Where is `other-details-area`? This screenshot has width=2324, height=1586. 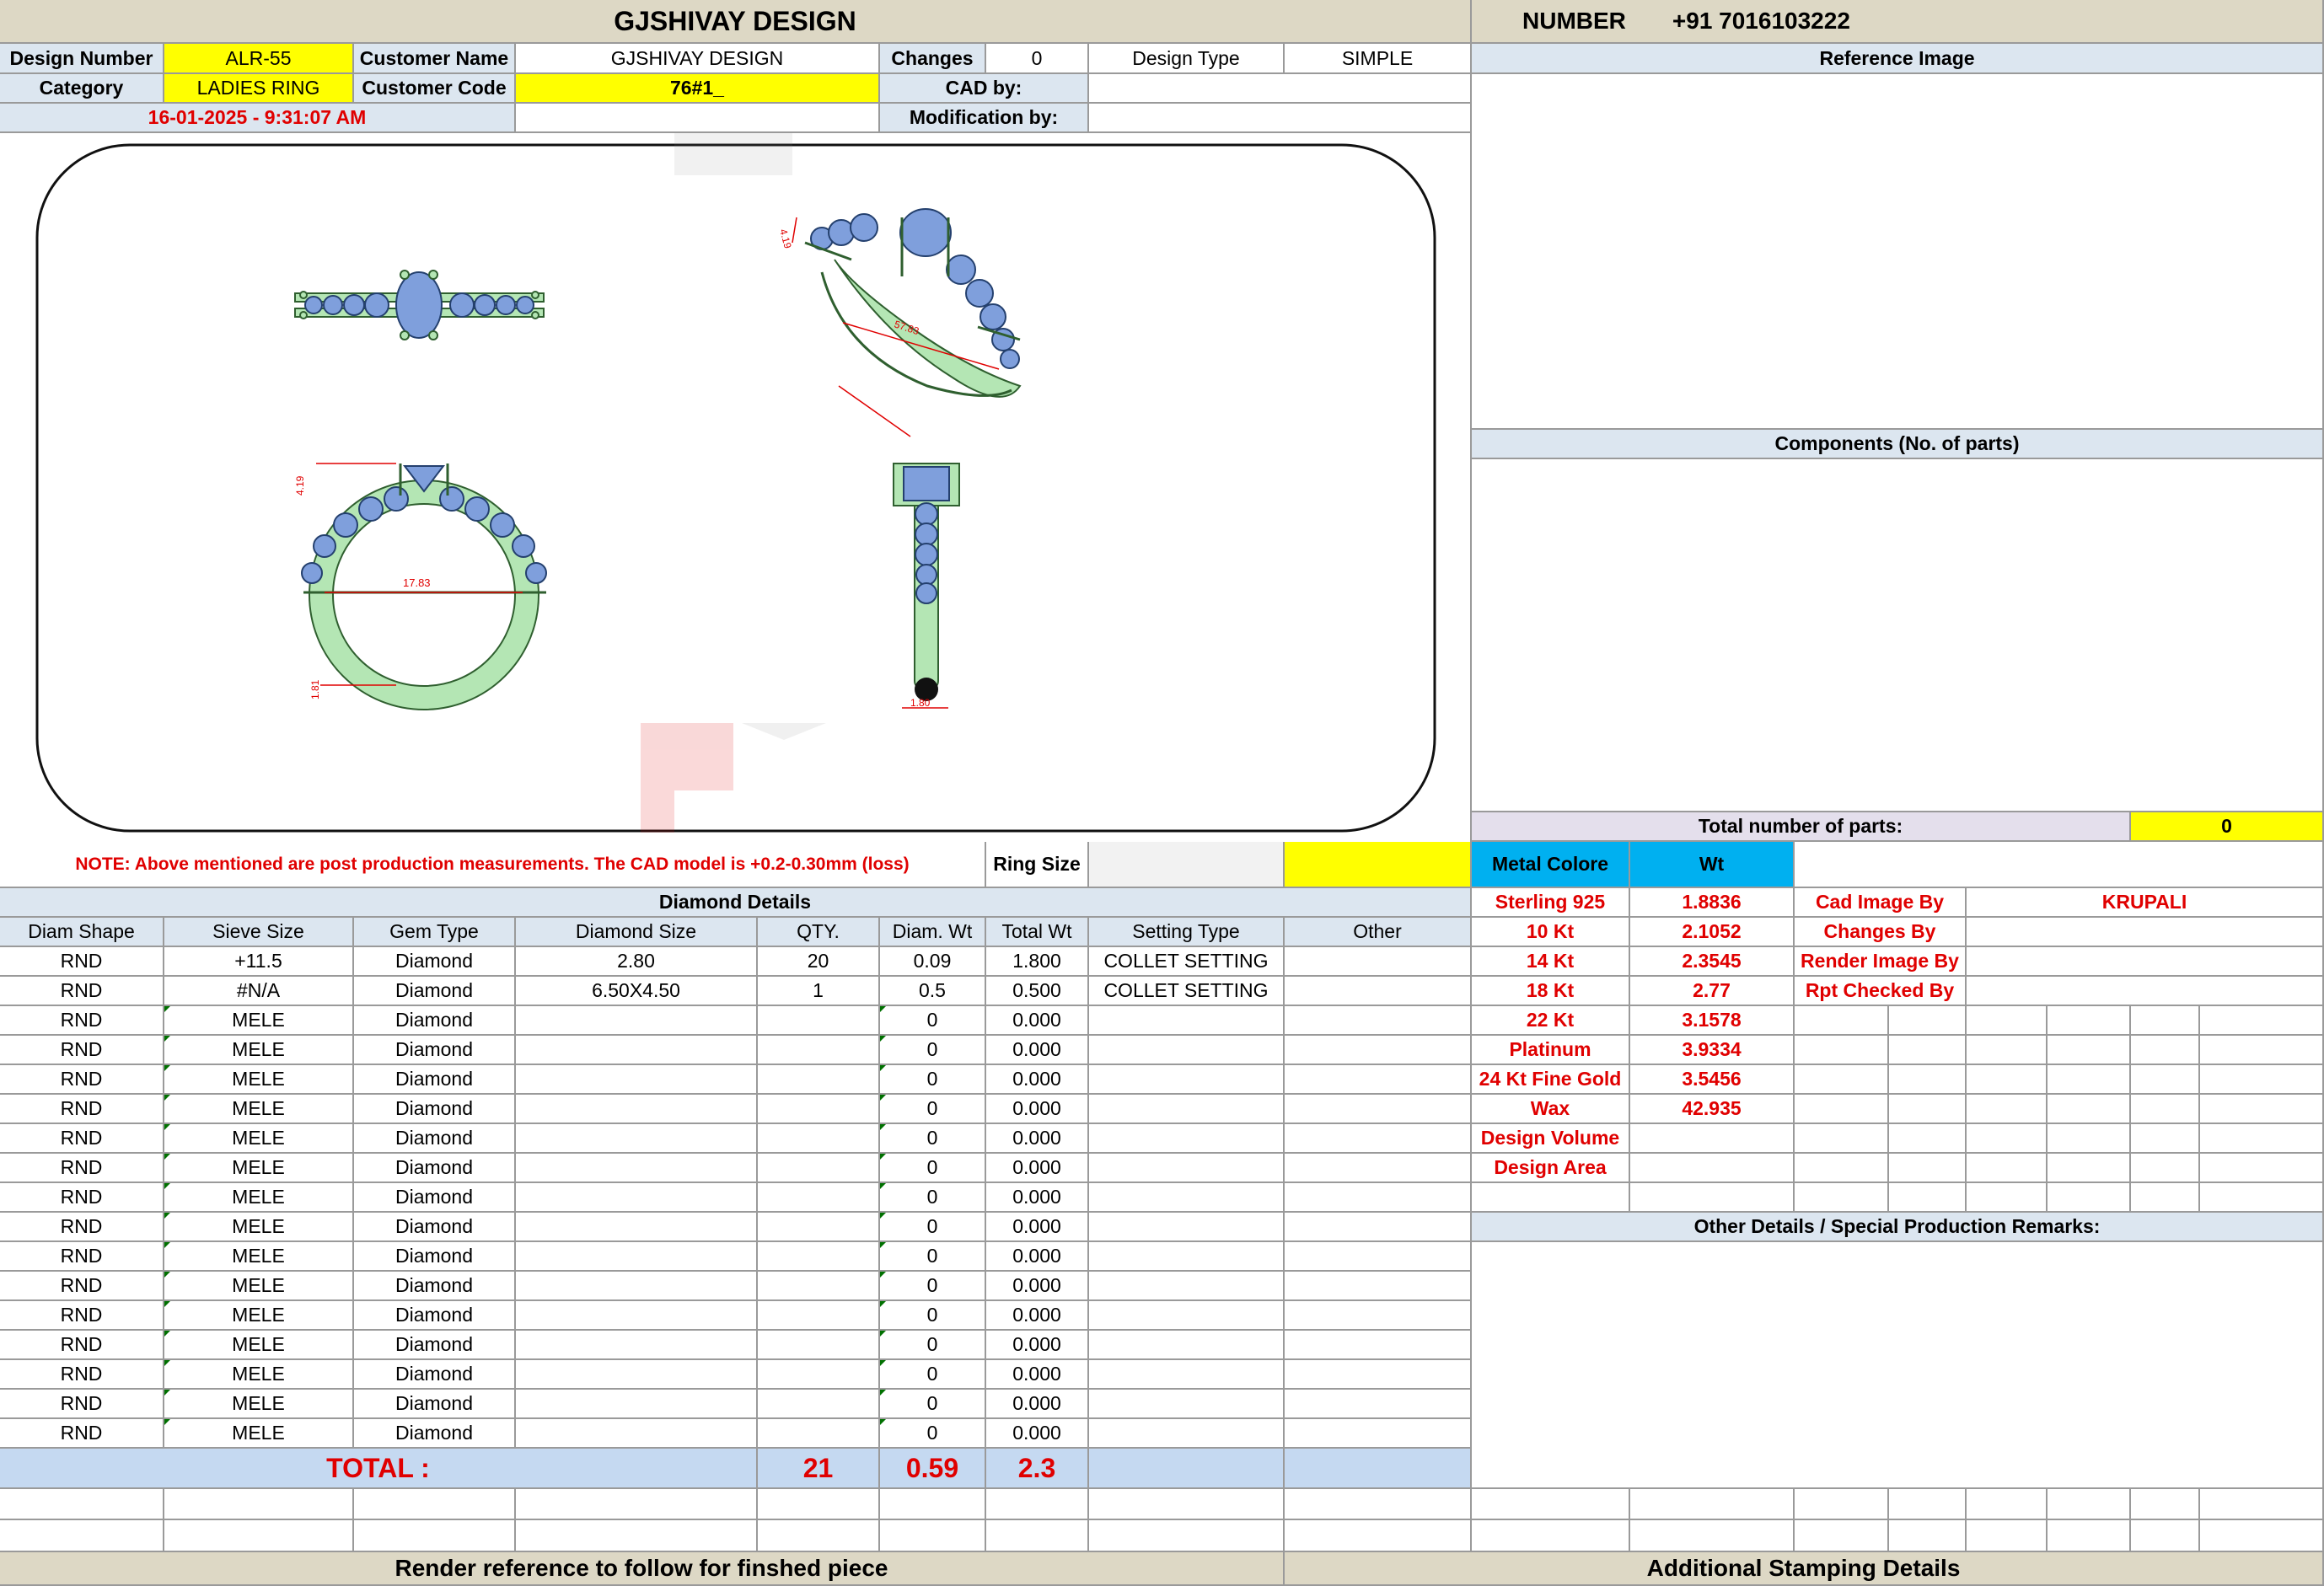
other-details-area is located at coordinates (1898, 1365).